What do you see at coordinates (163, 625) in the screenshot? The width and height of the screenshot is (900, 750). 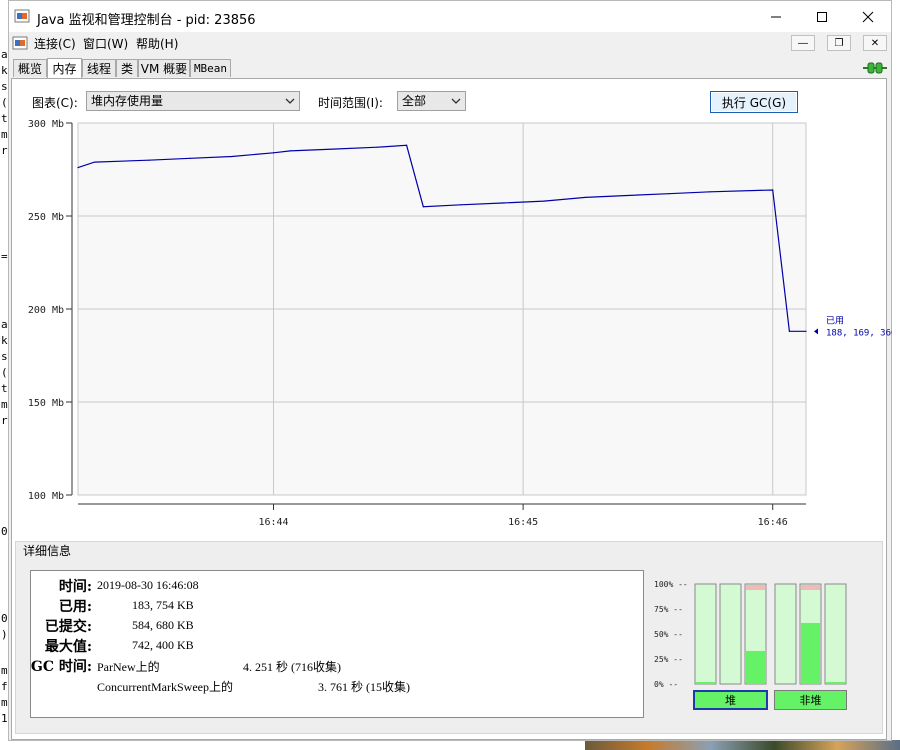 I see `detail-committed-value: 584, 680 KB` at bounding box center [163, 625].